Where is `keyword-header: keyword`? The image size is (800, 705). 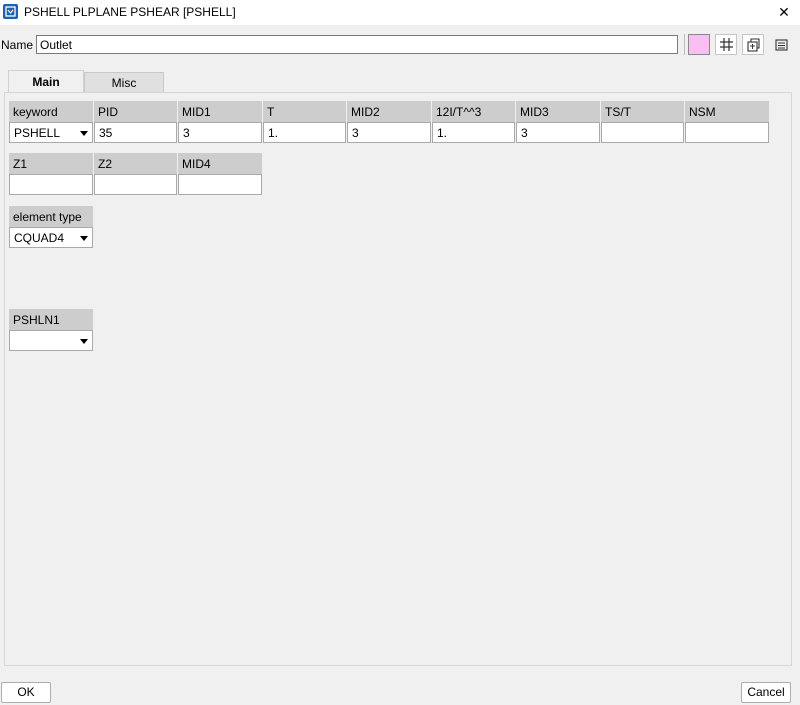
keyword-header: keyword is located at coordinates (51, 111).